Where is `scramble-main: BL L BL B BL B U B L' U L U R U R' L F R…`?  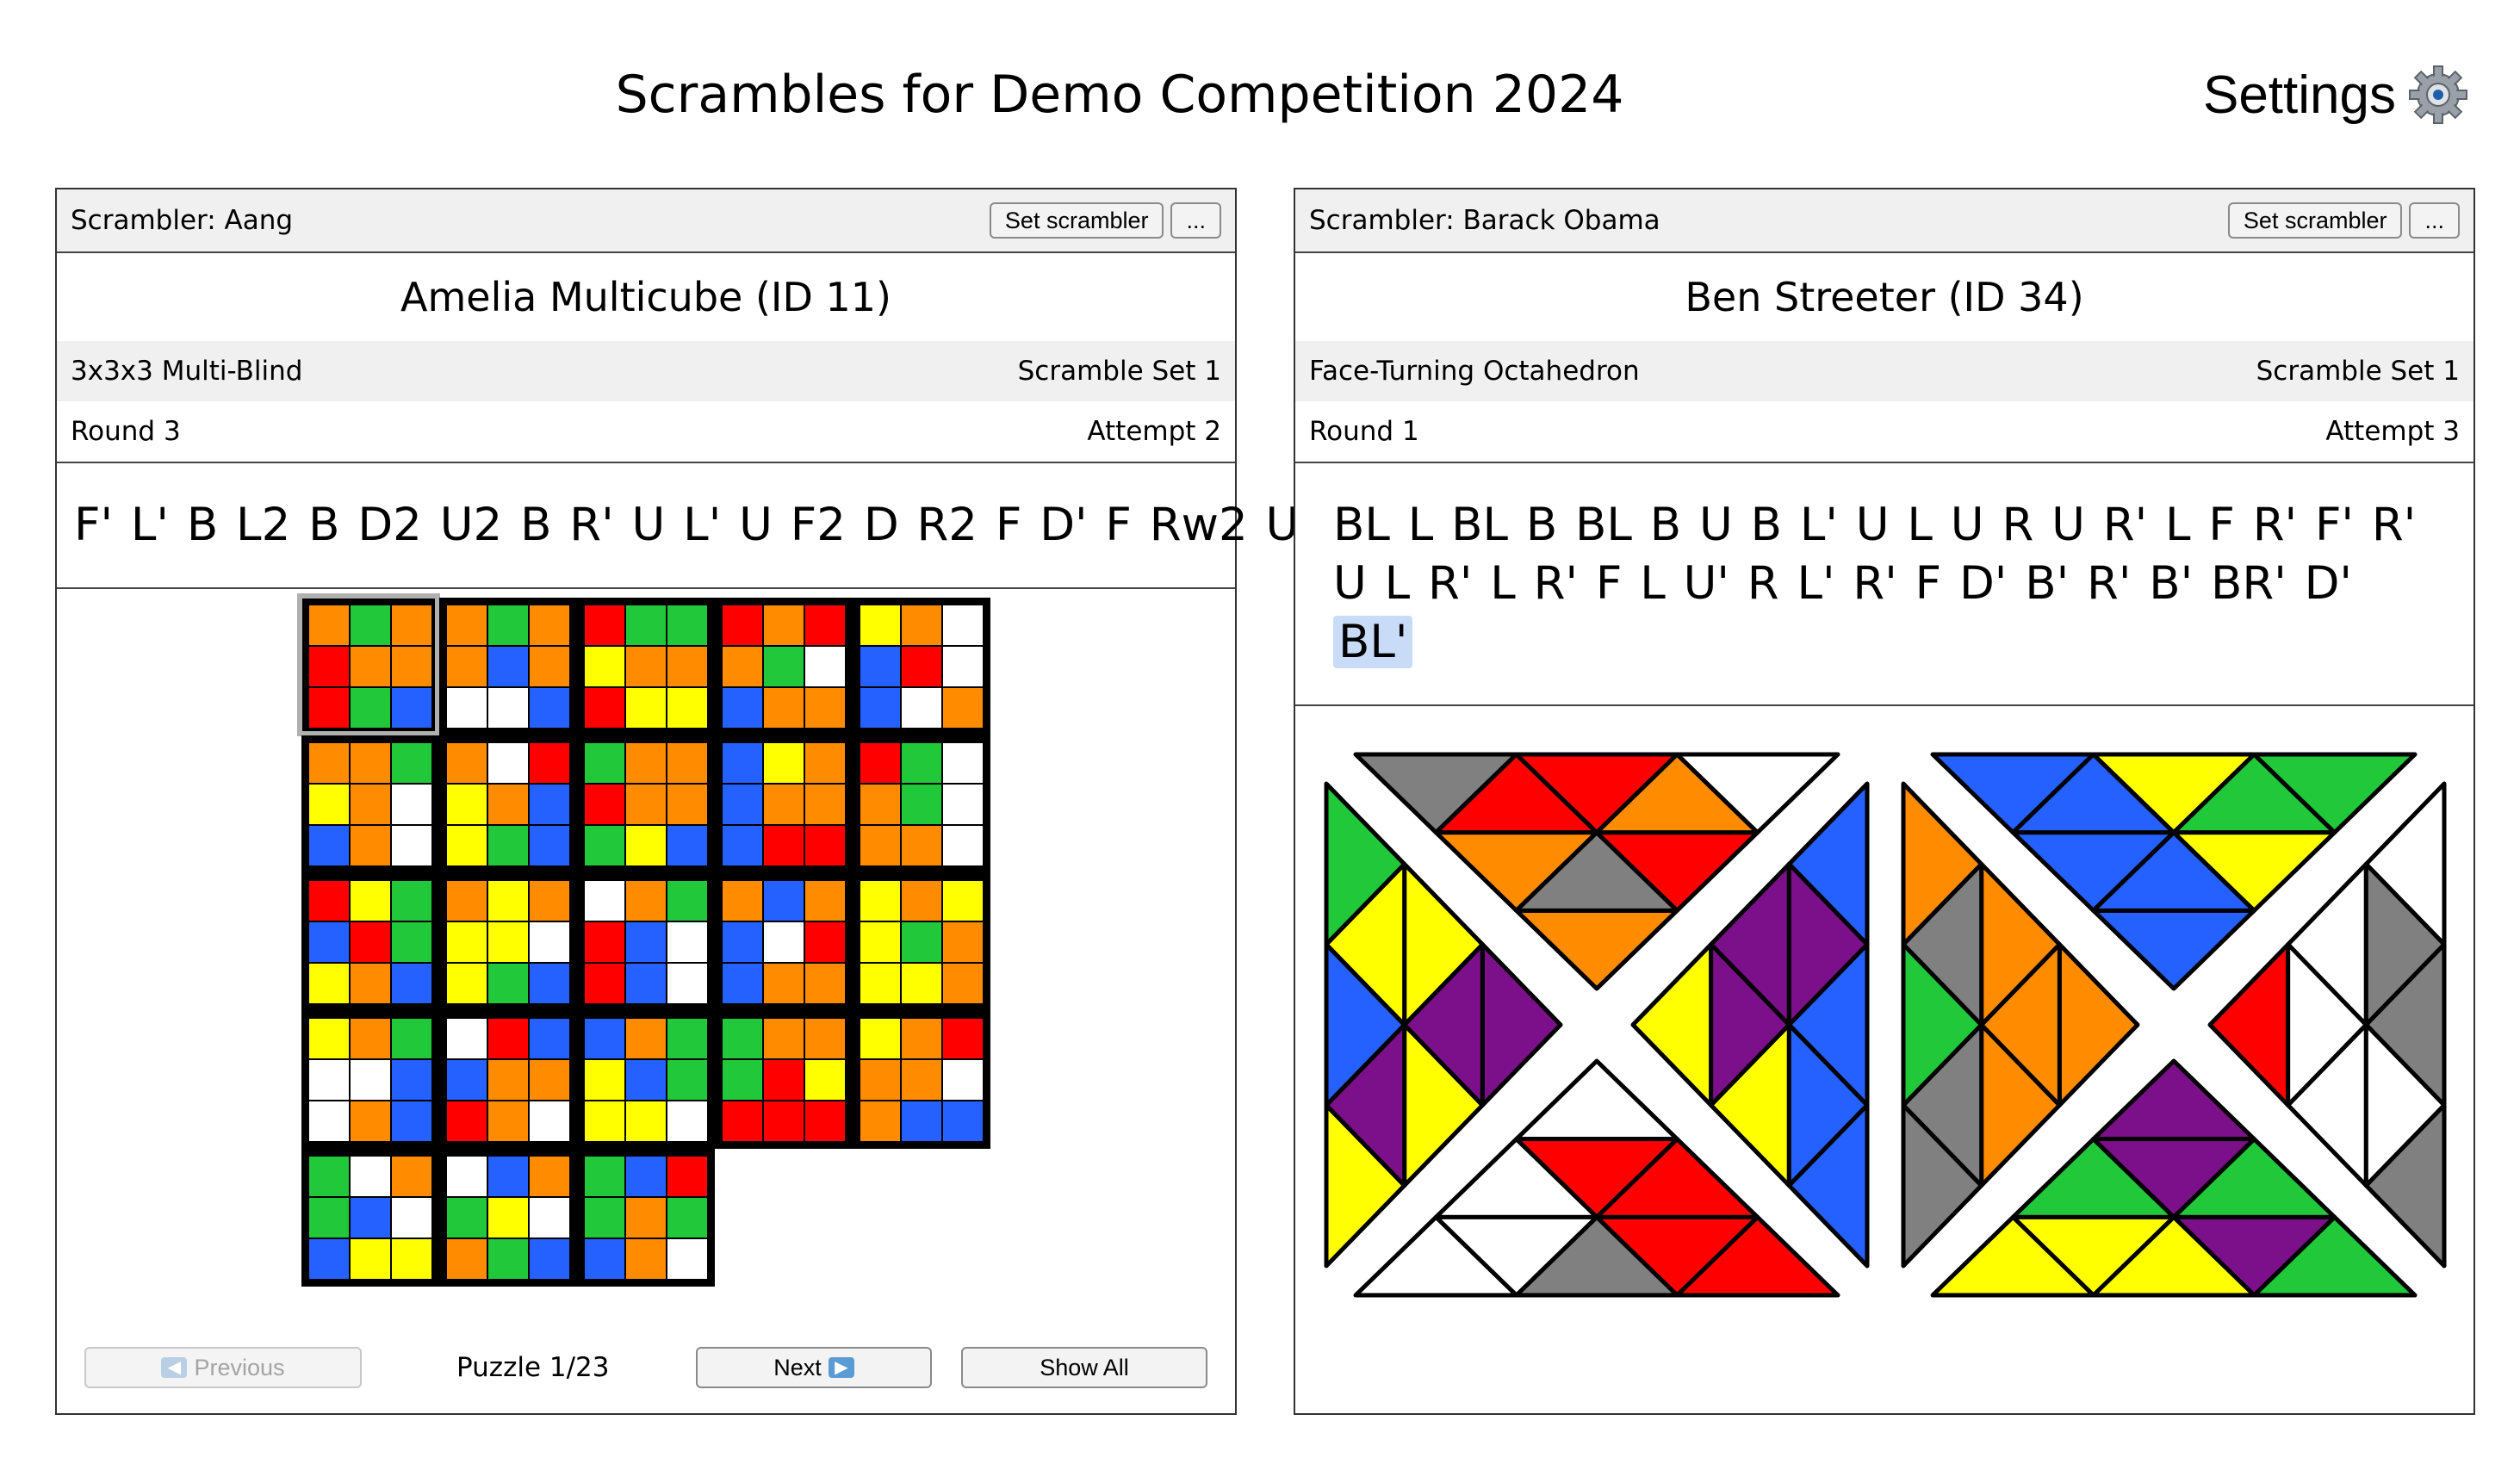 scramble-main: BL L BL B BL B U B L' U L U R U R' L F R… is located at coordinates (1875, 555).